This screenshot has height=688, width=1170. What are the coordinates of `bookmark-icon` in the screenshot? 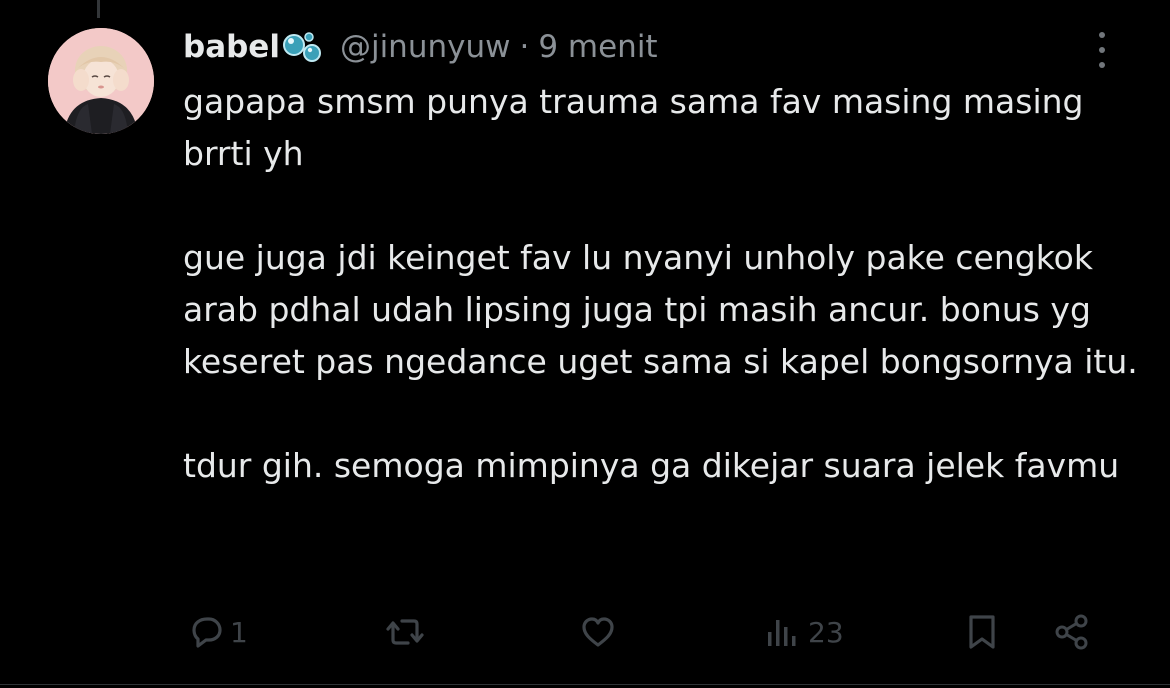 It's located at (982, 632).